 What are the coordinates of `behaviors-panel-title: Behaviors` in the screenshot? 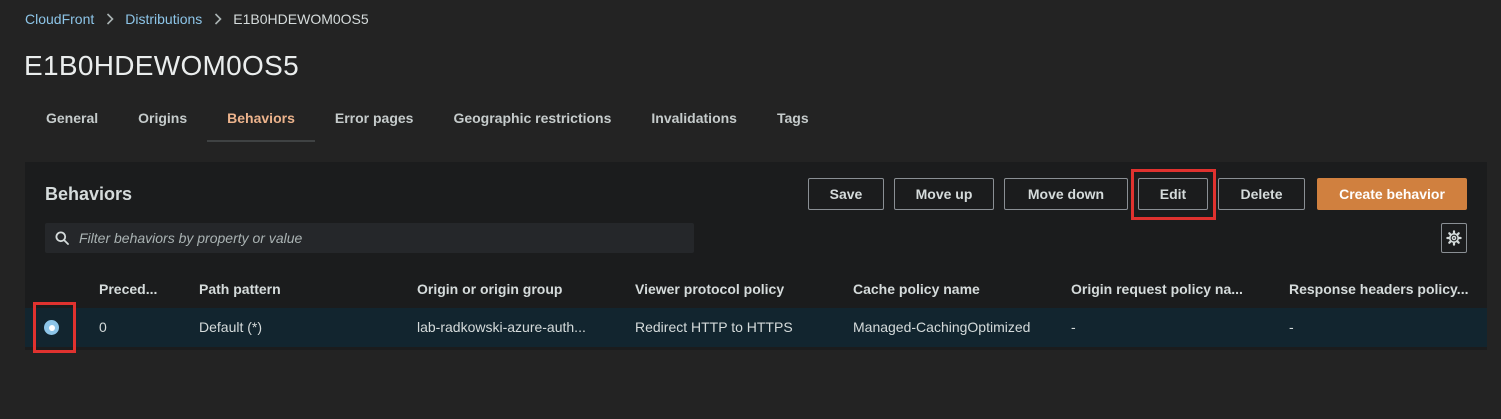 It's located at (89, 194).